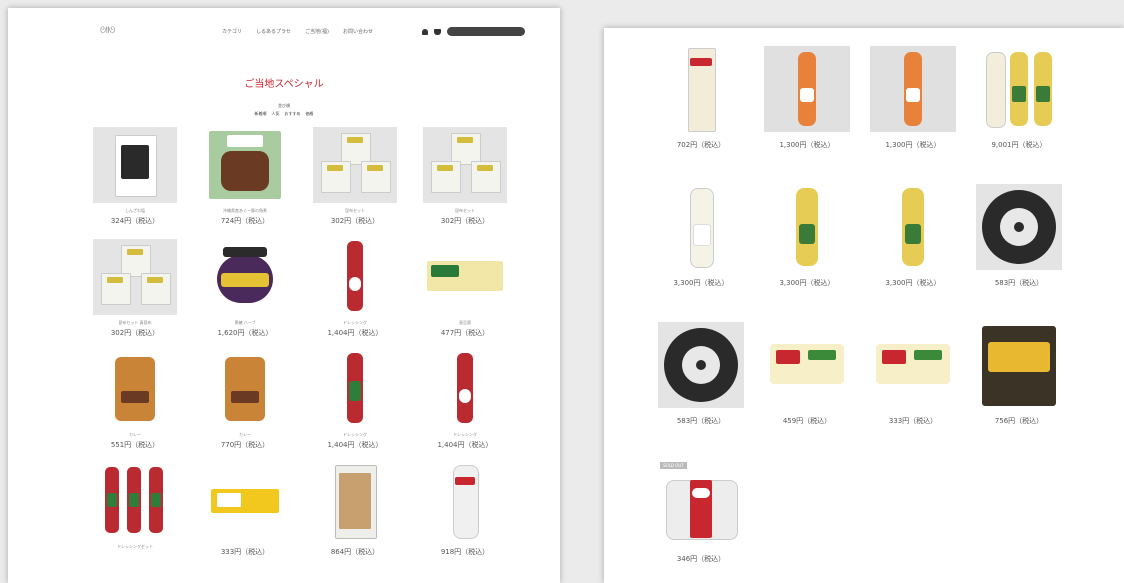 This screenshot has height=583, width=1124. Describe the element at coordinates (486, 31) in the screenshot. I see `search-input` at that location.